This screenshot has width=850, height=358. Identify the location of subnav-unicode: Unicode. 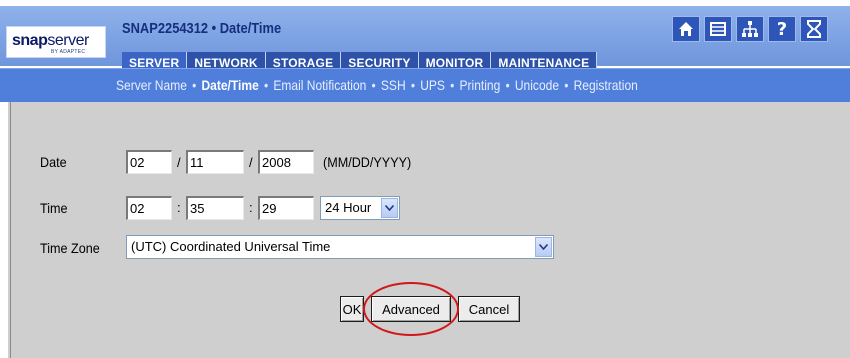
(537, 85).